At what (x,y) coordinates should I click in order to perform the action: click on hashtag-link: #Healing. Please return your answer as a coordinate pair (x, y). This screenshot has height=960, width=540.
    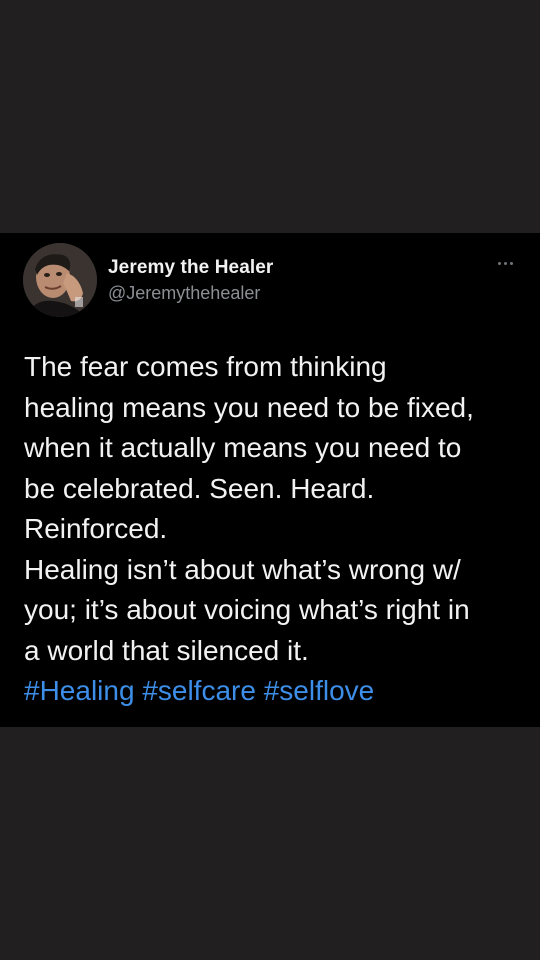
    Looking at the image, I should click on (79, 690).